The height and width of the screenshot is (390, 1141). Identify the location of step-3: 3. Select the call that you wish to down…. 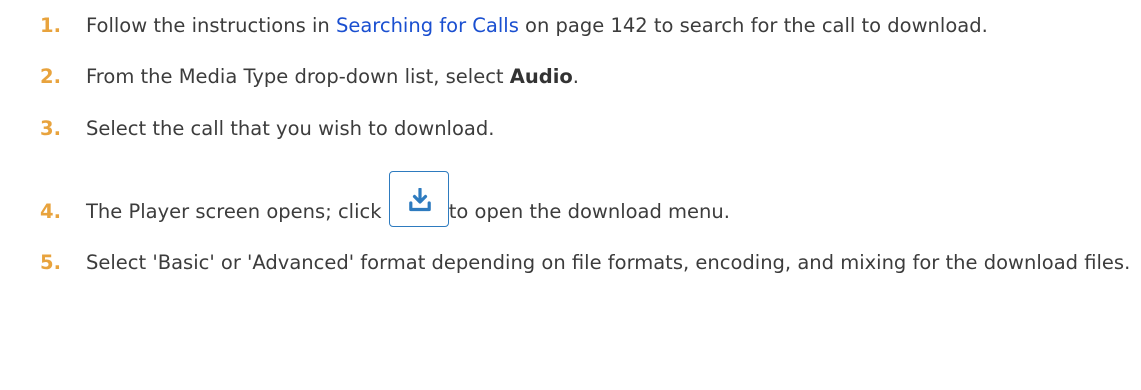
(587, 128).